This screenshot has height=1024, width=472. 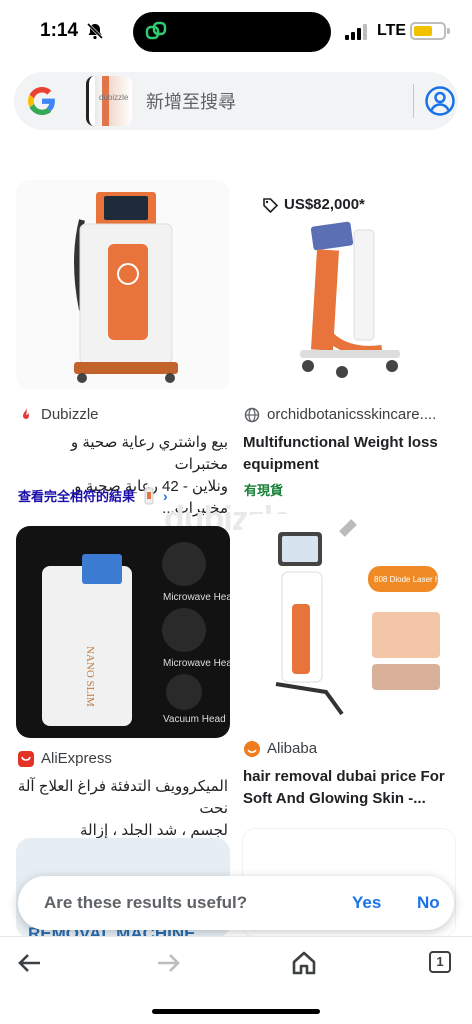 I want to click on head-label: Vacuum Head, so click(x=194, y=719).